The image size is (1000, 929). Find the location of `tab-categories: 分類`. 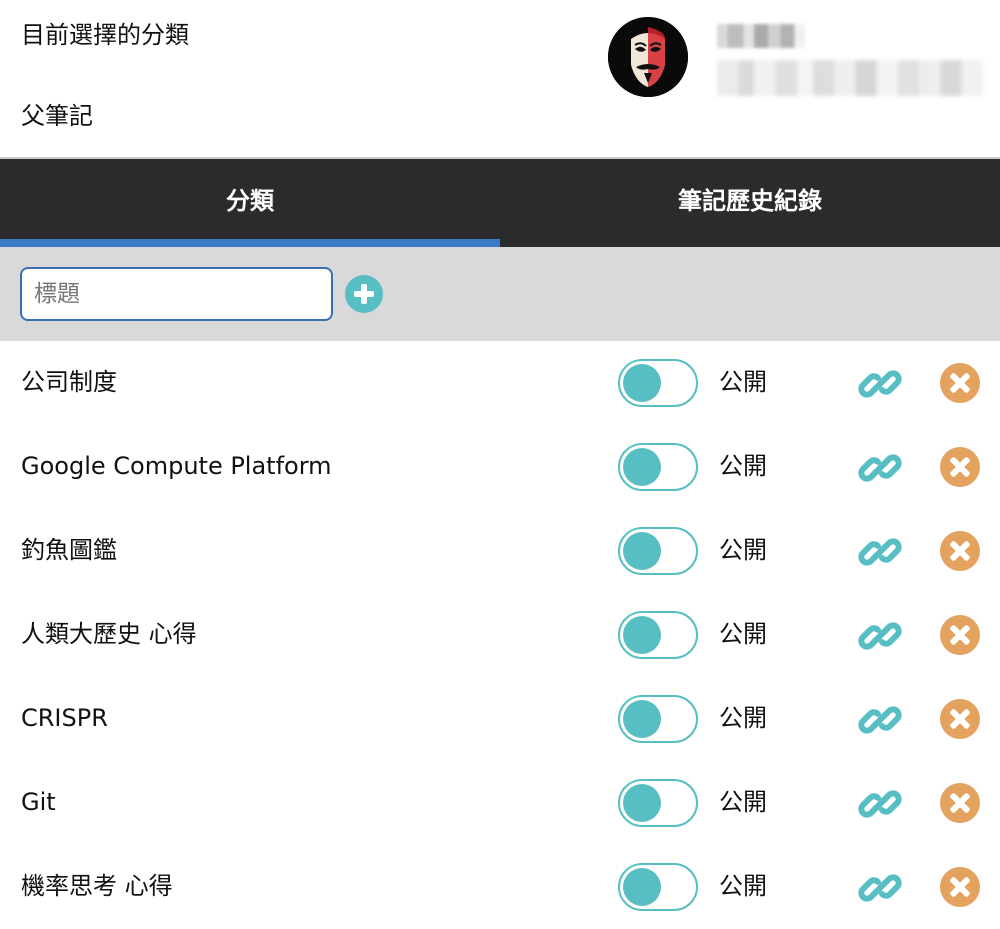

tab-categories: 分類 is located at coordinates (250, 203).